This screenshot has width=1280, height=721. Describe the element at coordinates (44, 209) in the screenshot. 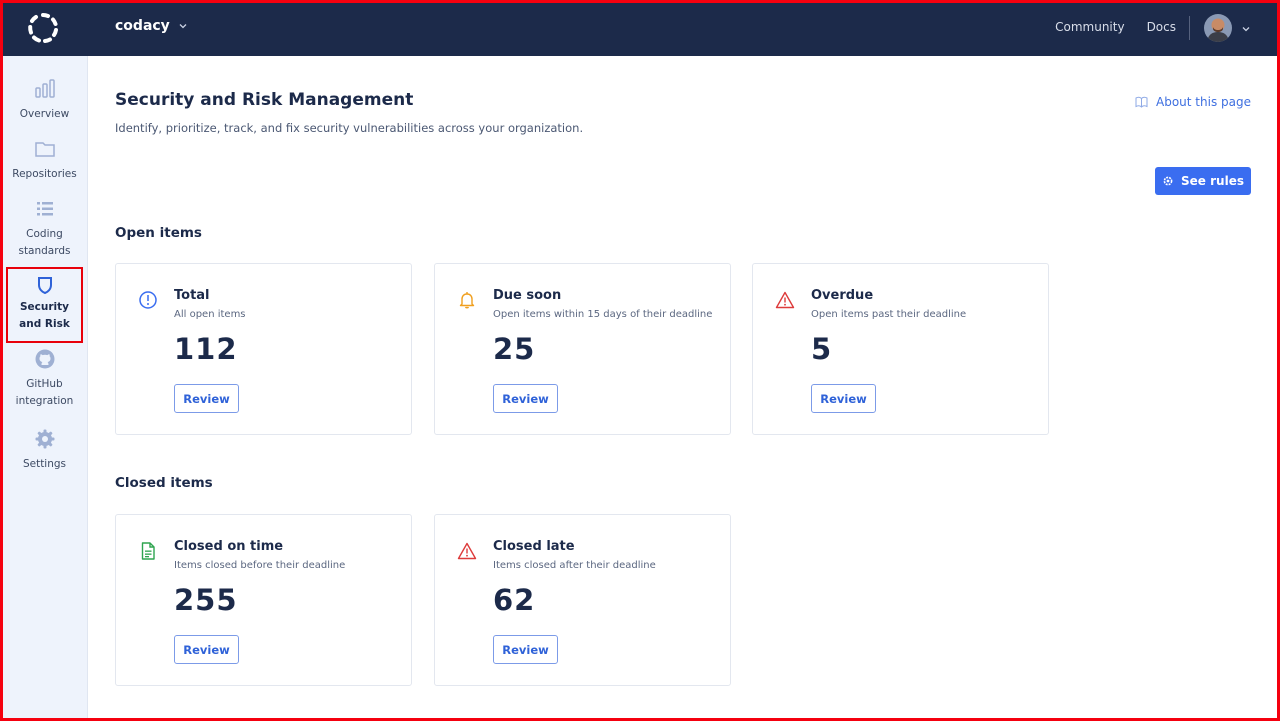

I see `list-icon` at that location.